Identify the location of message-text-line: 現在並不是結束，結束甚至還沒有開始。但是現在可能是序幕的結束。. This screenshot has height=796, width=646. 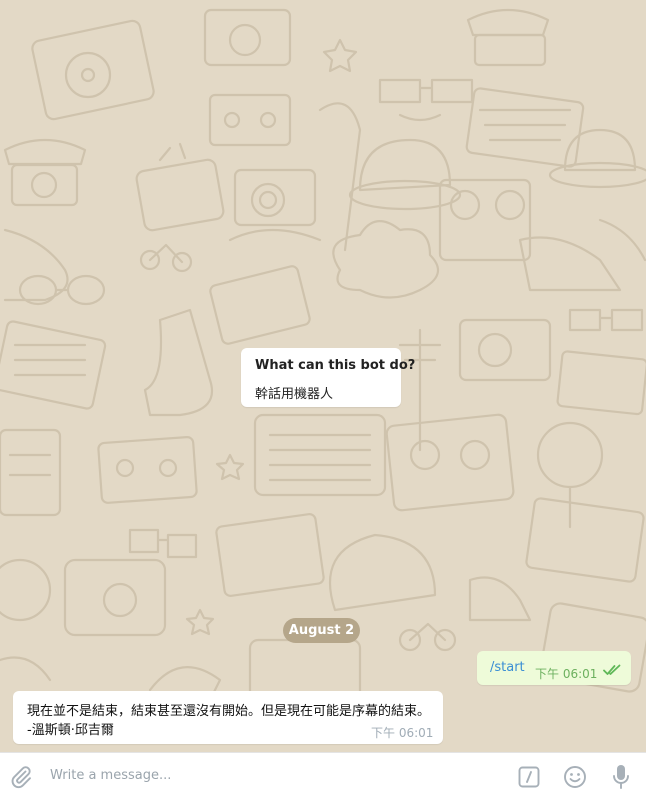
(229, 711).